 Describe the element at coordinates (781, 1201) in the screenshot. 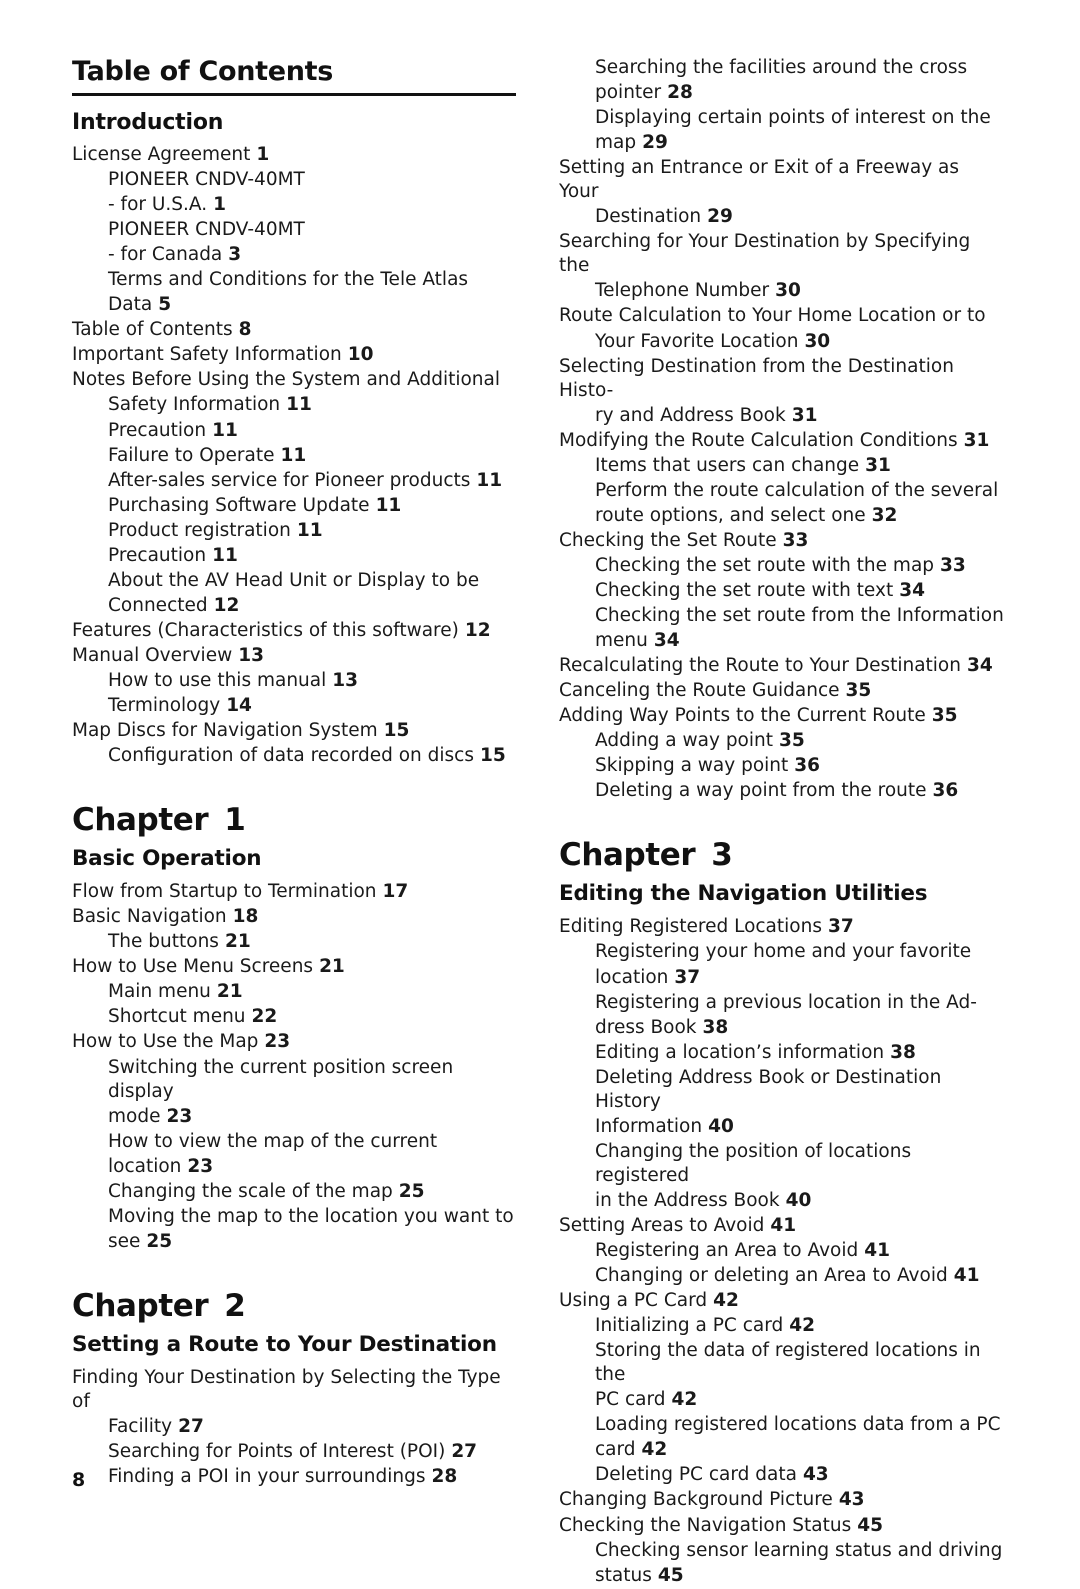

I see `toc-entry: in the Address Book 40` at that location.